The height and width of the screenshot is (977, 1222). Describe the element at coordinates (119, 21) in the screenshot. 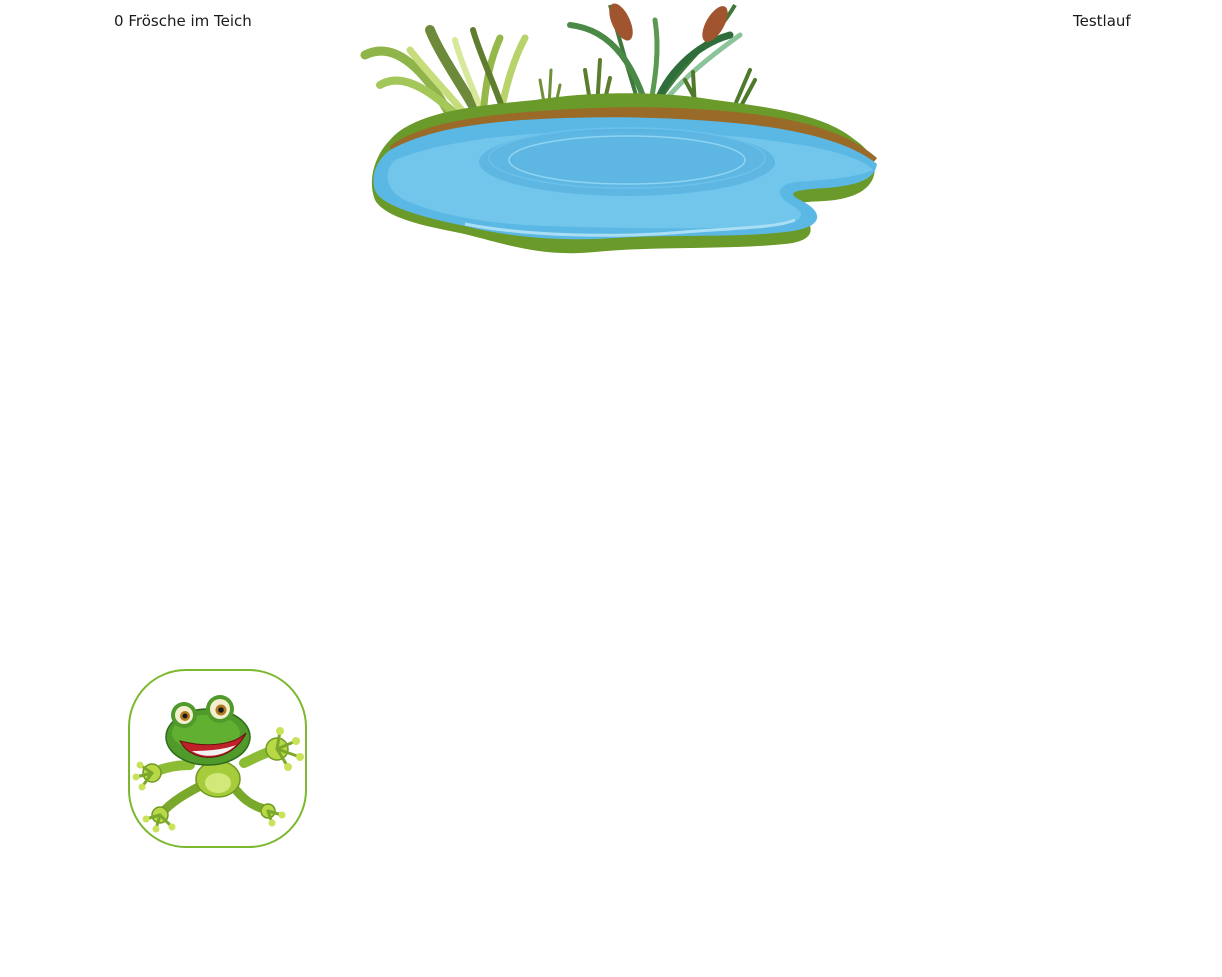

I see `frog-count-value: 0` at that location.